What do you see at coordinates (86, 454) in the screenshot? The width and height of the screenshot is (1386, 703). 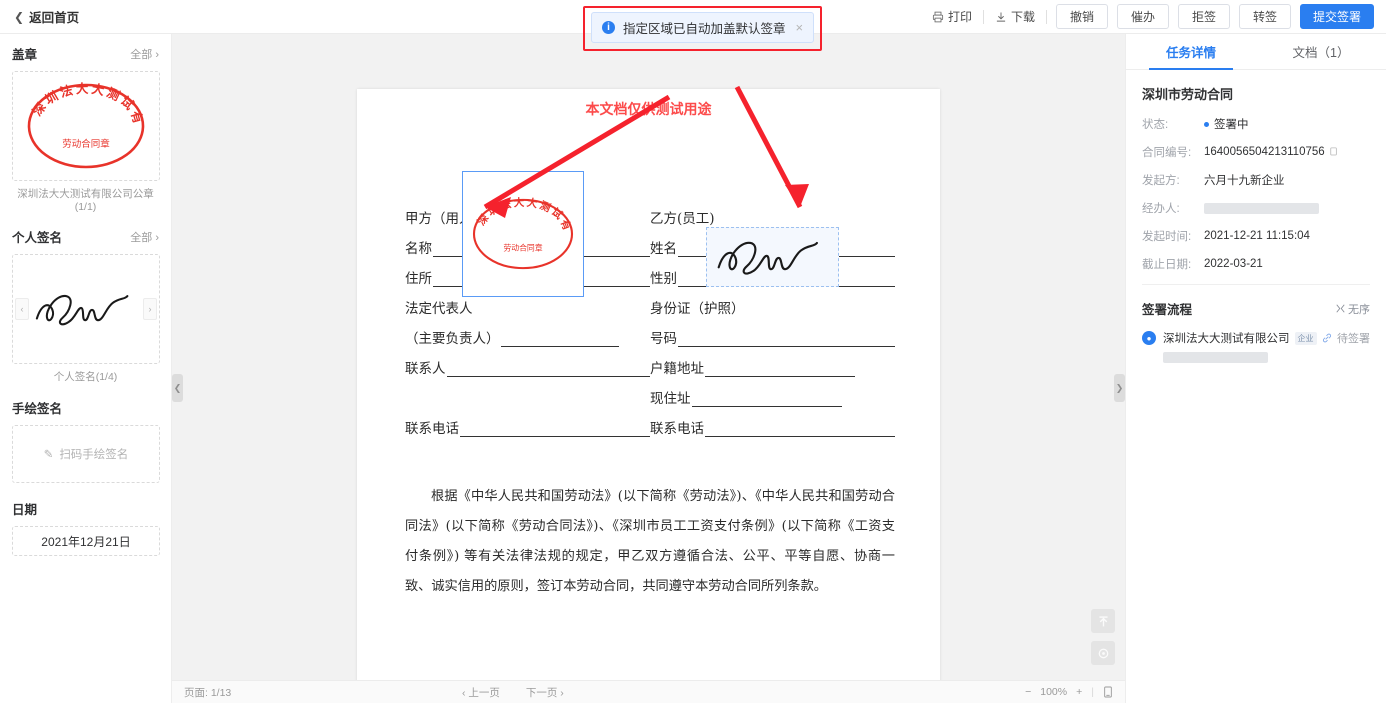 I see `scan-to-draw-signature-button: ✎ 扫码手绘签名` at bounding box center [86, 454].